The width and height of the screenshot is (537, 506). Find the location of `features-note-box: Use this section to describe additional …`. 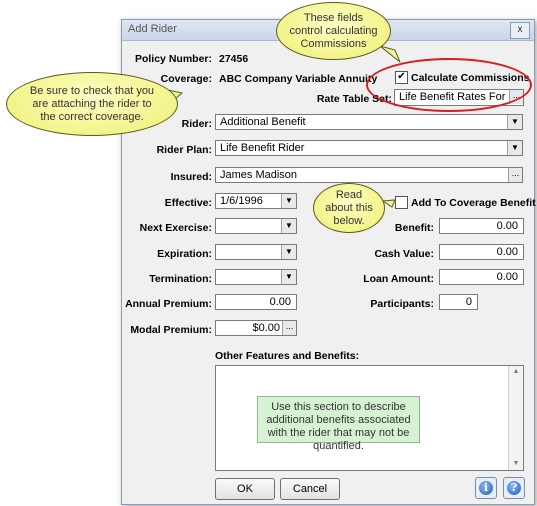

features-note-box: Use this section to describe additional … is located at coordinates (338, 424).